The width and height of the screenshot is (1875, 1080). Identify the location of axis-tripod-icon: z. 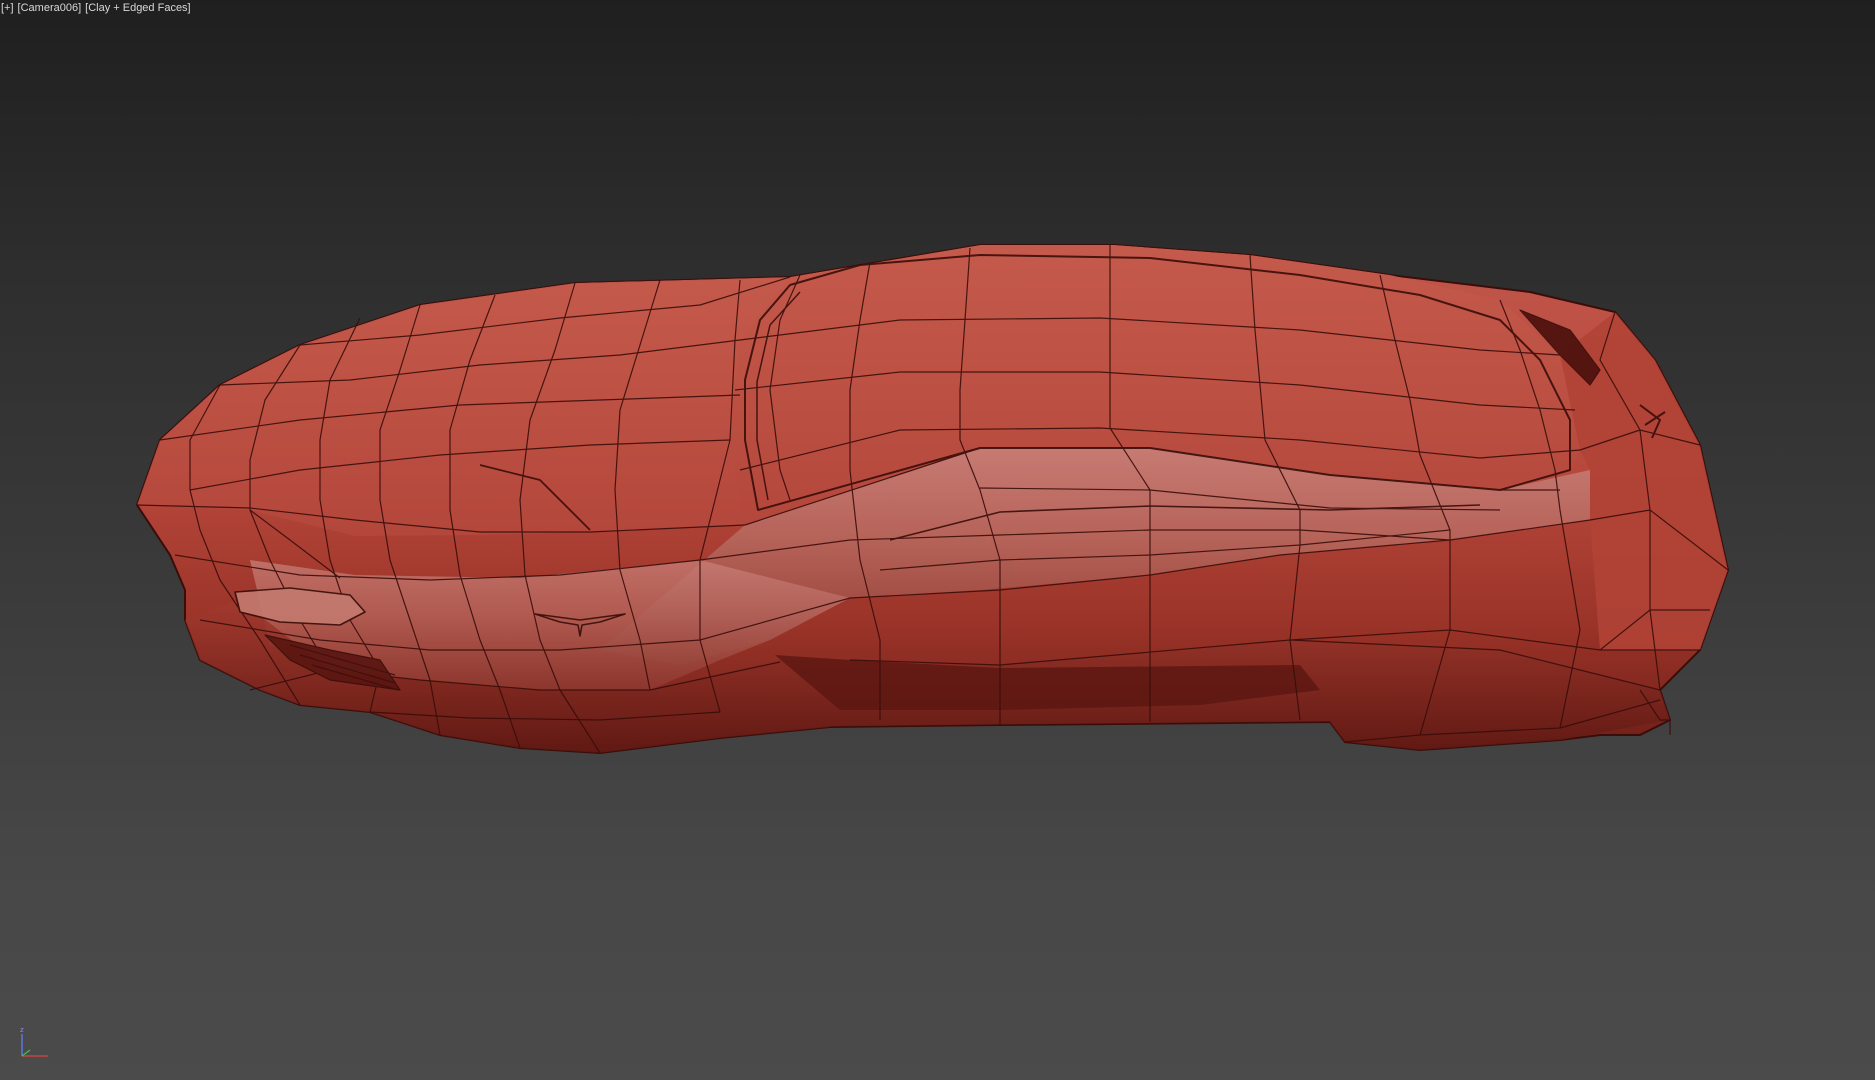
(36, 1043).